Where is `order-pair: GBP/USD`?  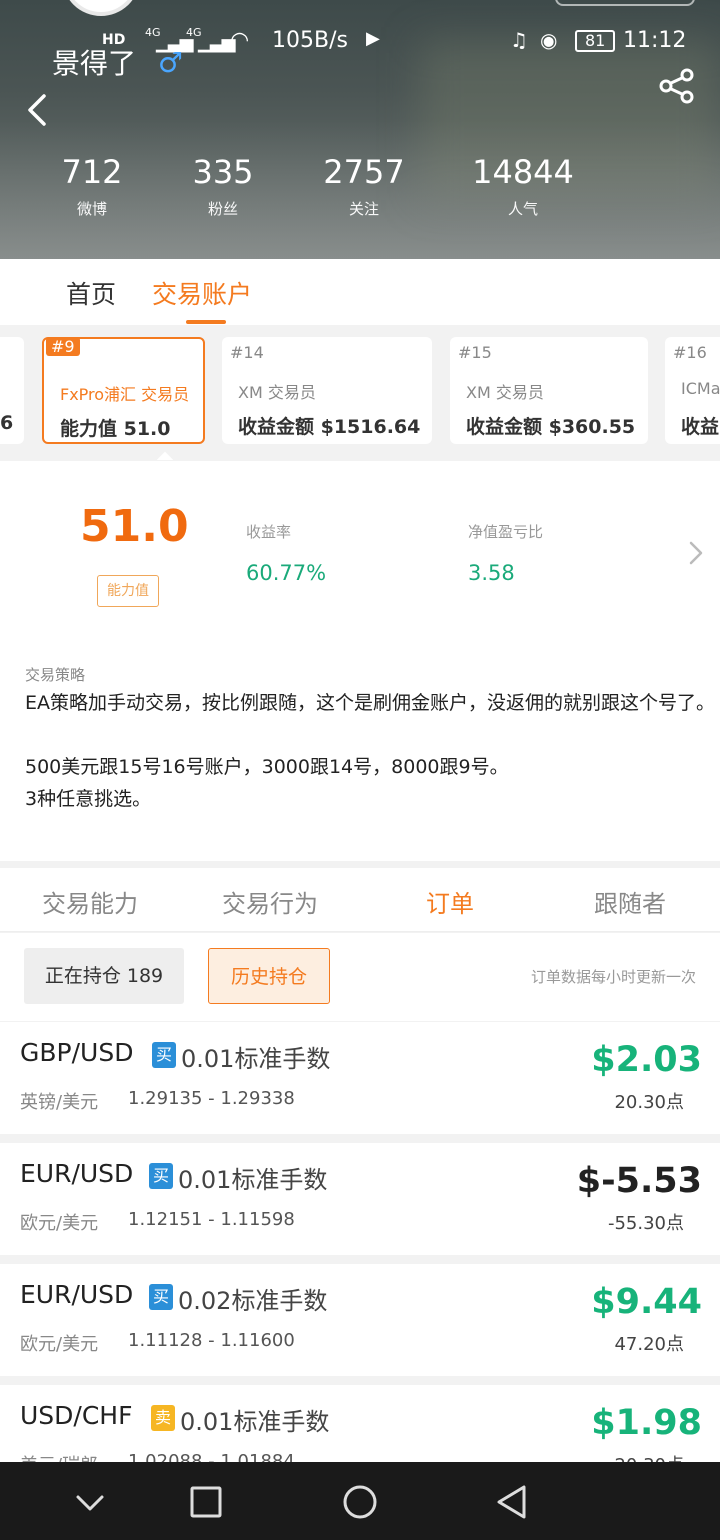
order-pair: GBP/USD is located at coordinates (77, 1052).